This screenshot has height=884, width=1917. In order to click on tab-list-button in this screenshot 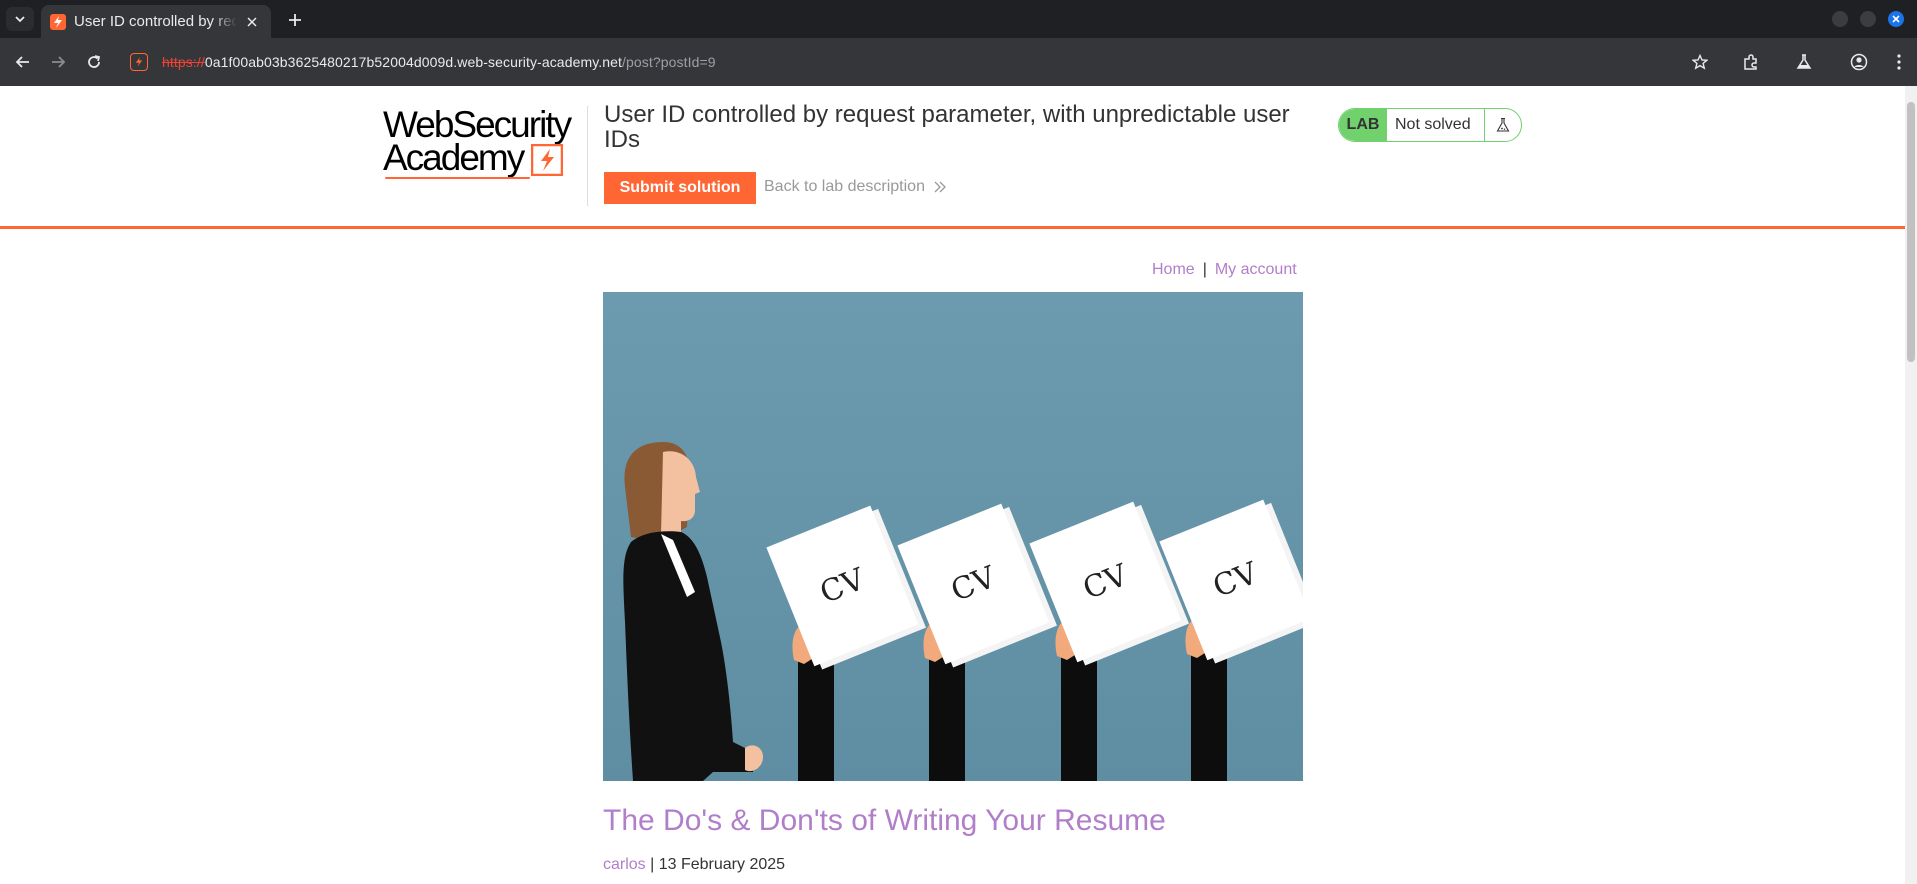, I will do `click(20, 19)`.